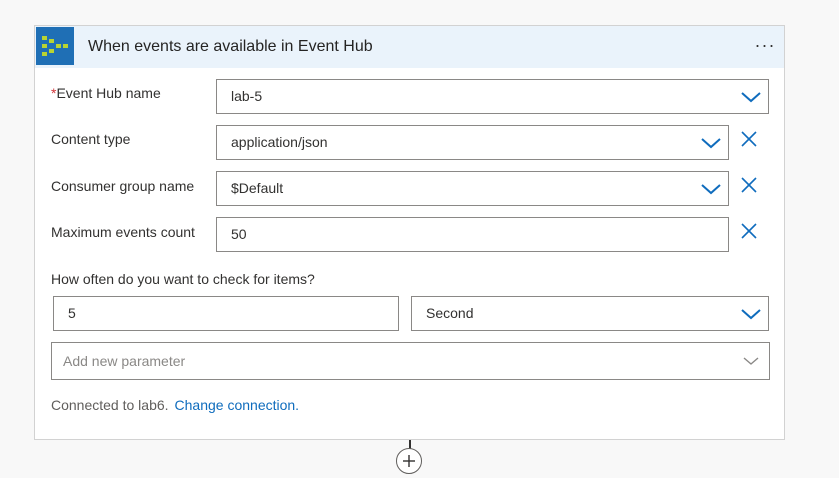 This screenshot has width=839, height=478. What do you see at coordinates (239, 234) in the screenshot?
I see `max-events-value: 50` at bounding box center [239, 234].